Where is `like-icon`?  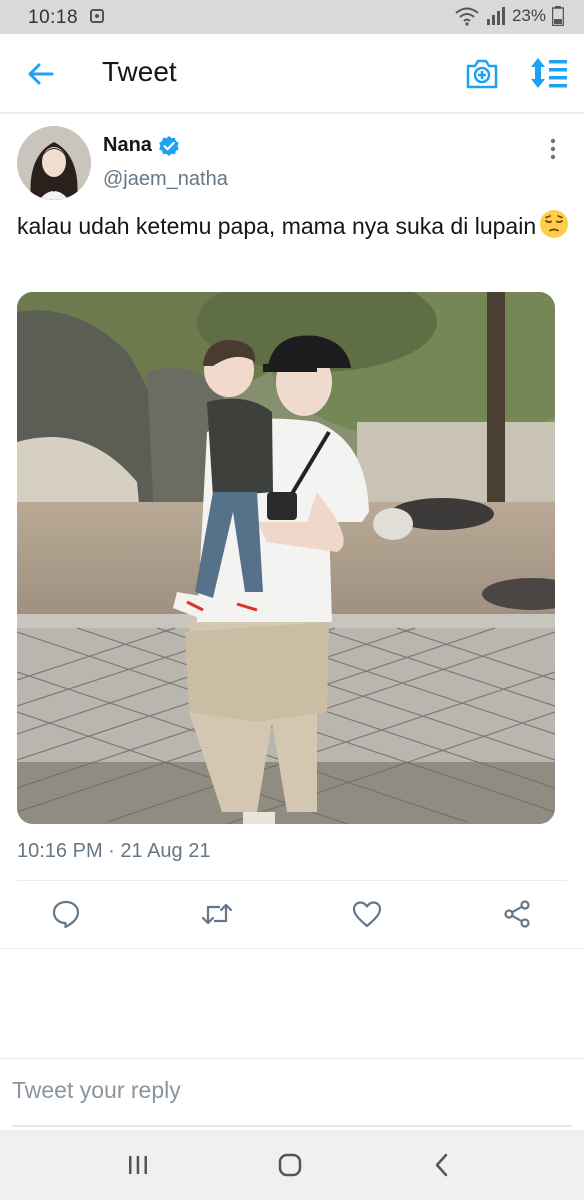
like-icon is located at coordinates (367, 914).